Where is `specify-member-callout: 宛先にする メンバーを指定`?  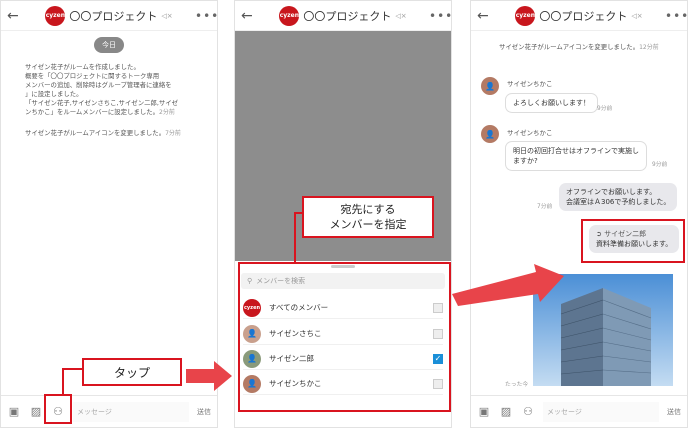
specify-member-callout: 宛先にする メンバーを指定 is located at coordinates (368, 217).